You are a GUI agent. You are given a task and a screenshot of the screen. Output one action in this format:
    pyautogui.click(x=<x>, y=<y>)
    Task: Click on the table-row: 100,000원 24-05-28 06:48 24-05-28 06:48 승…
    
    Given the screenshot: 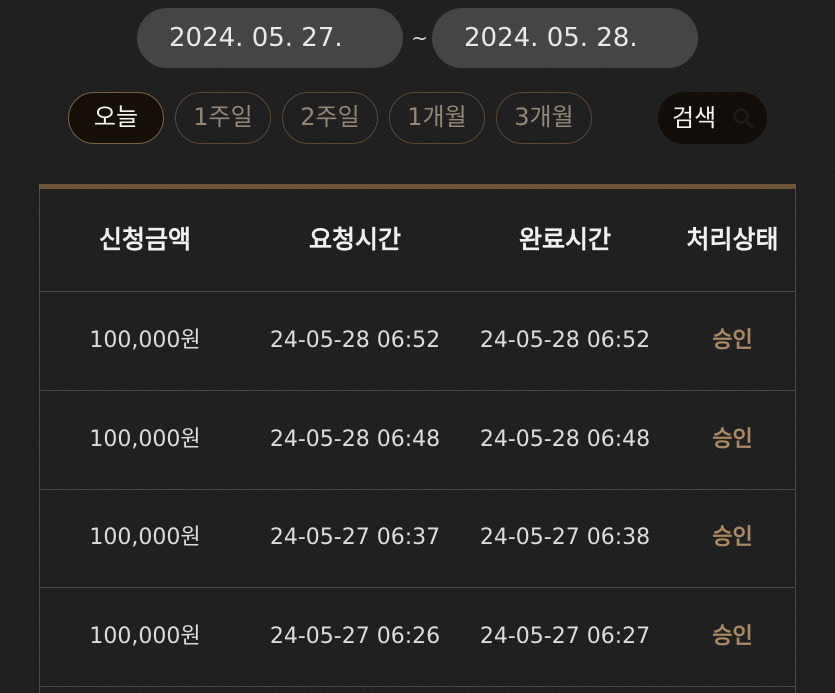 What is the action you would take?
    pyautogui.click(x=417, y=440)
    